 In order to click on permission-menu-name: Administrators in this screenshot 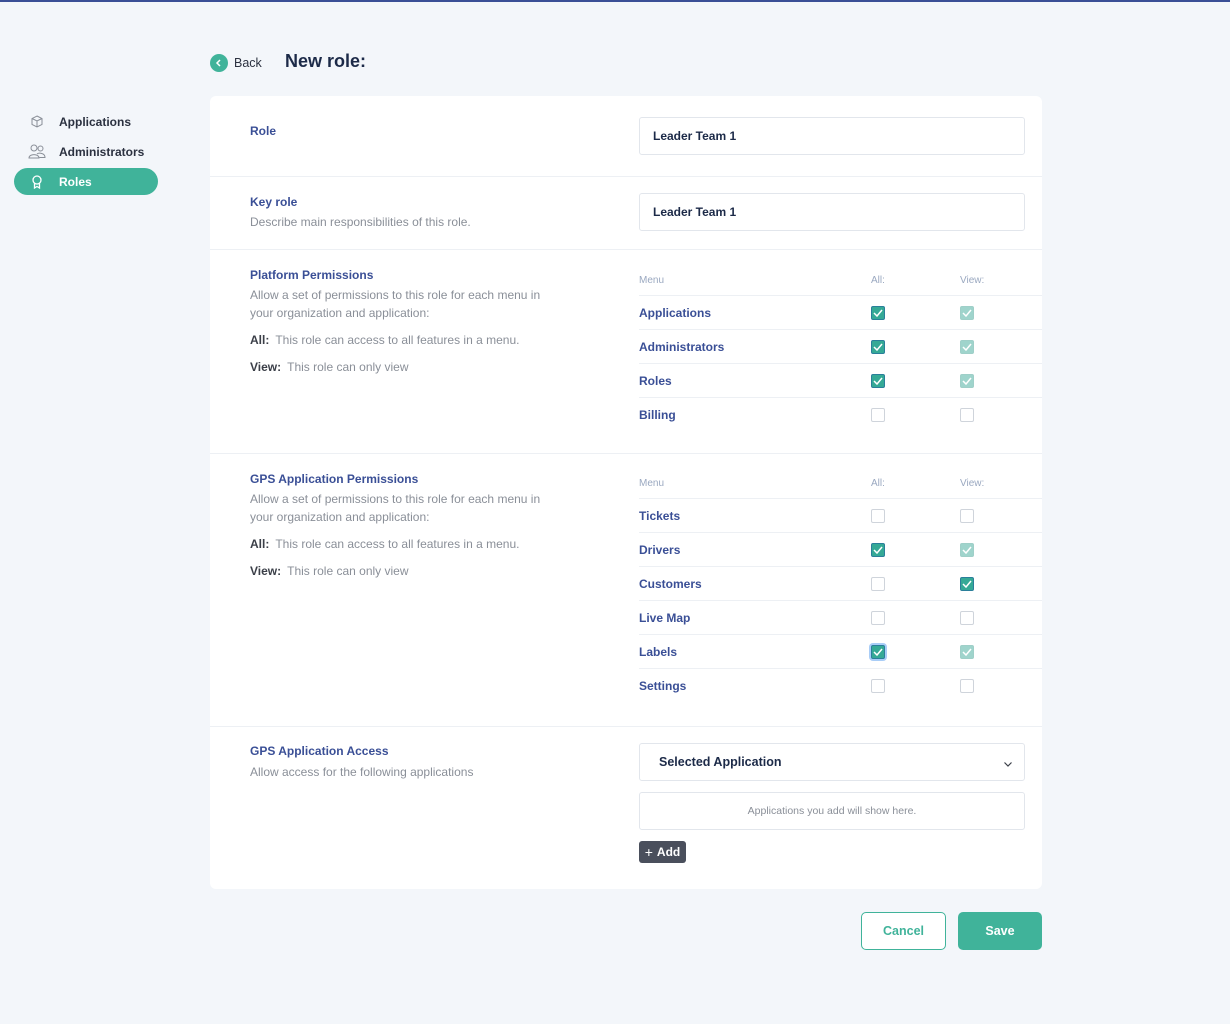, I will do `click(682, 347)`.